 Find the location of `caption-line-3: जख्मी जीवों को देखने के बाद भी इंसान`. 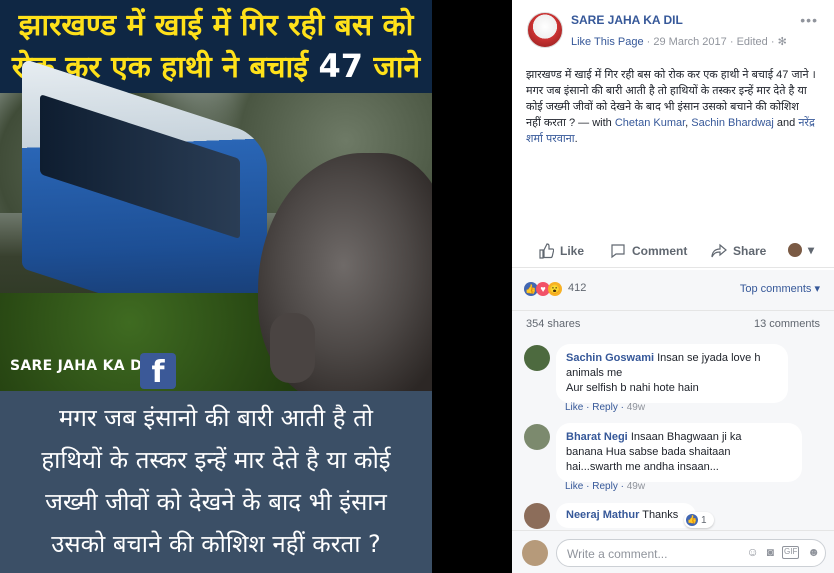

caption-line-3: जख्मी जीवों को देखने के बाद भी इंसान is located at coordinates (216, 502).